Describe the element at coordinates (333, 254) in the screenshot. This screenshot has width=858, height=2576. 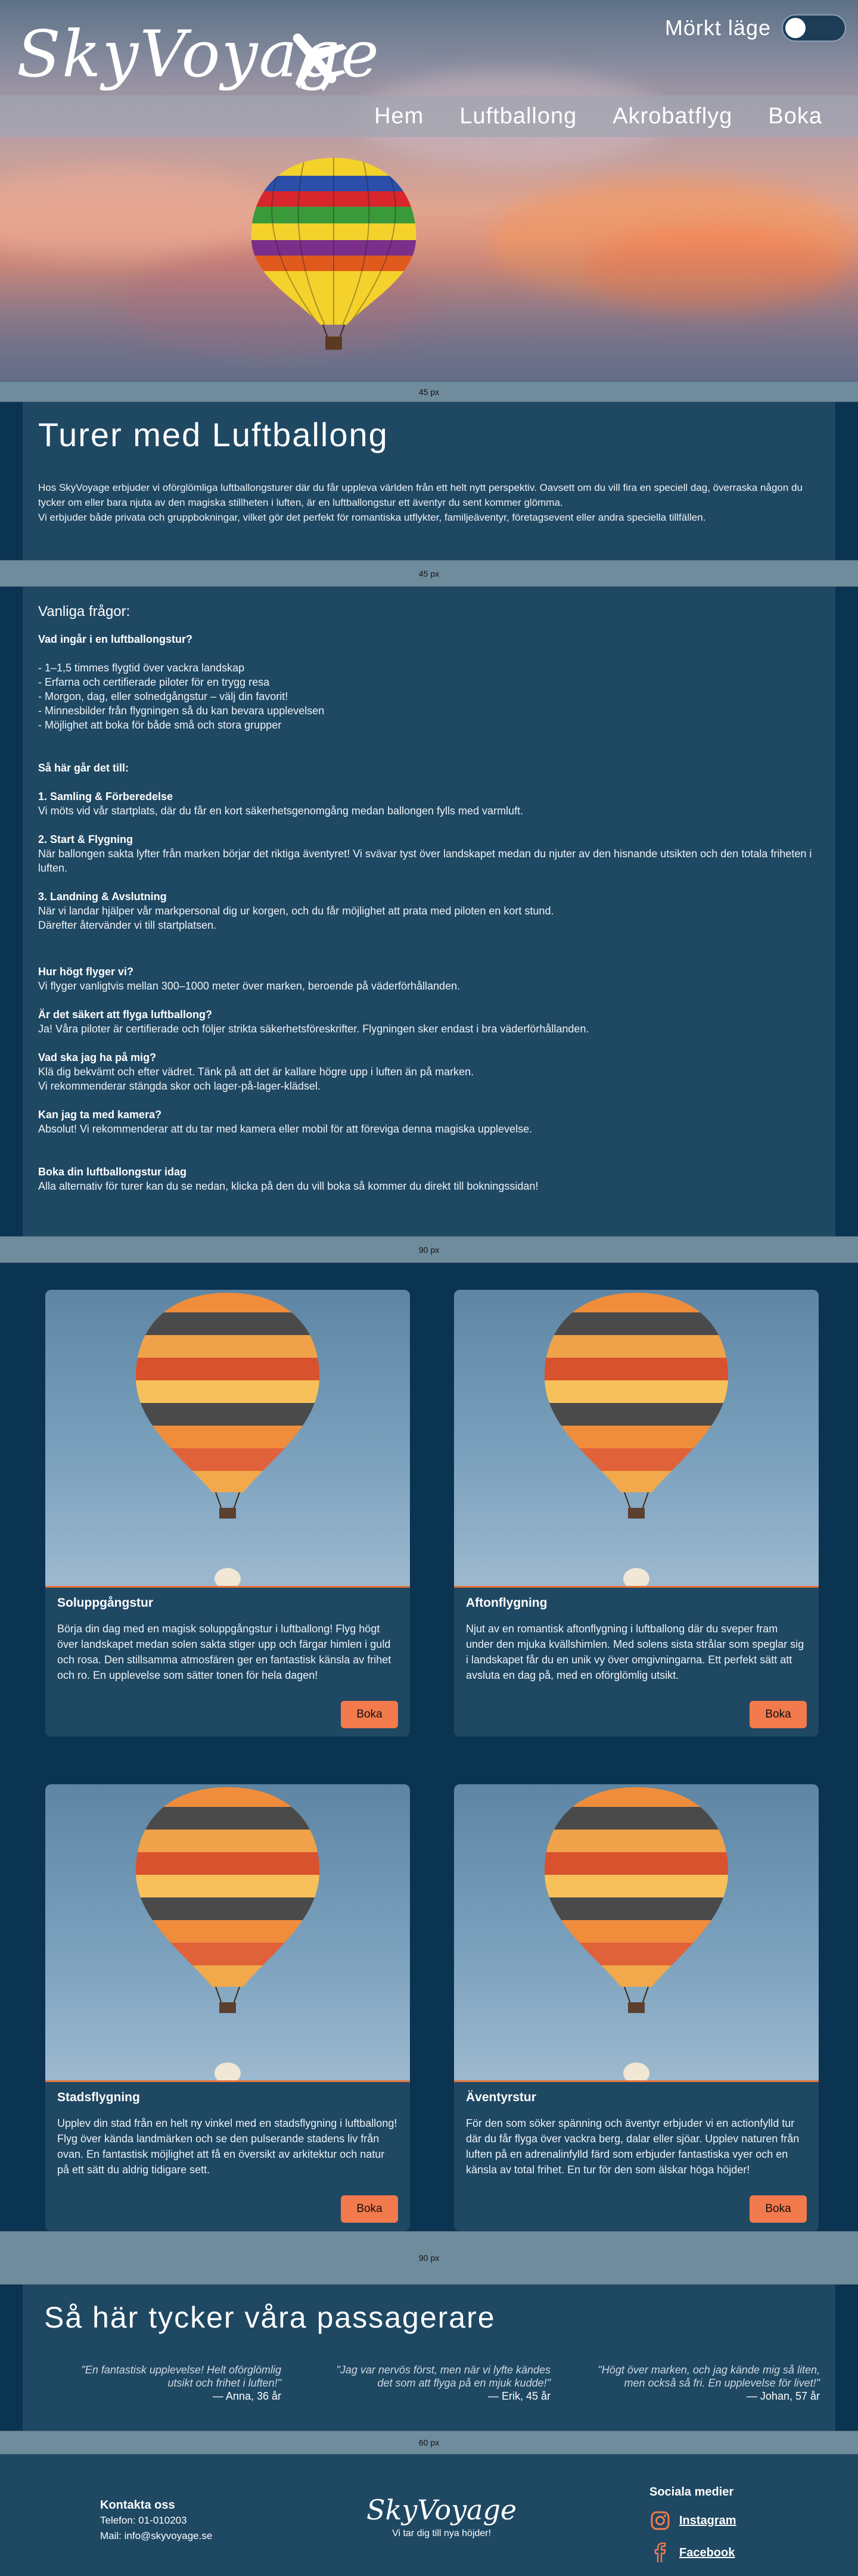
I see `hot-air-balloon-illustration` at that location.